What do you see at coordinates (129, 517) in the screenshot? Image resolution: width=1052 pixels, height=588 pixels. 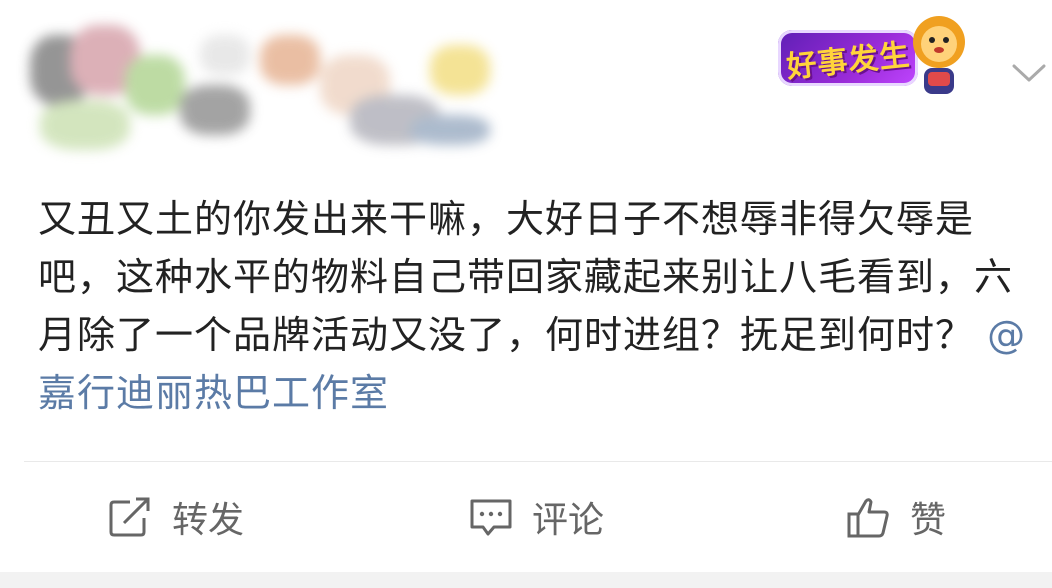 I see `repost-icon` at bounding box center [129, 517].